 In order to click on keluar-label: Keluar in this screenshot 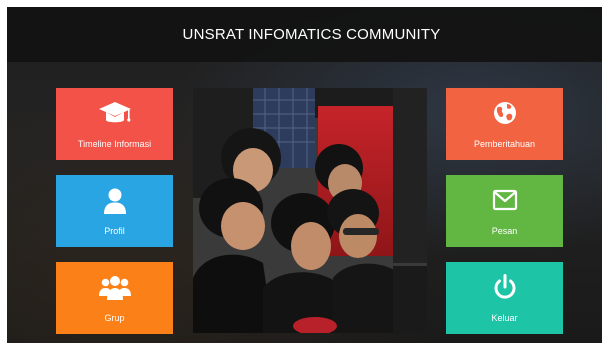, I will do `click(504, 317)`.